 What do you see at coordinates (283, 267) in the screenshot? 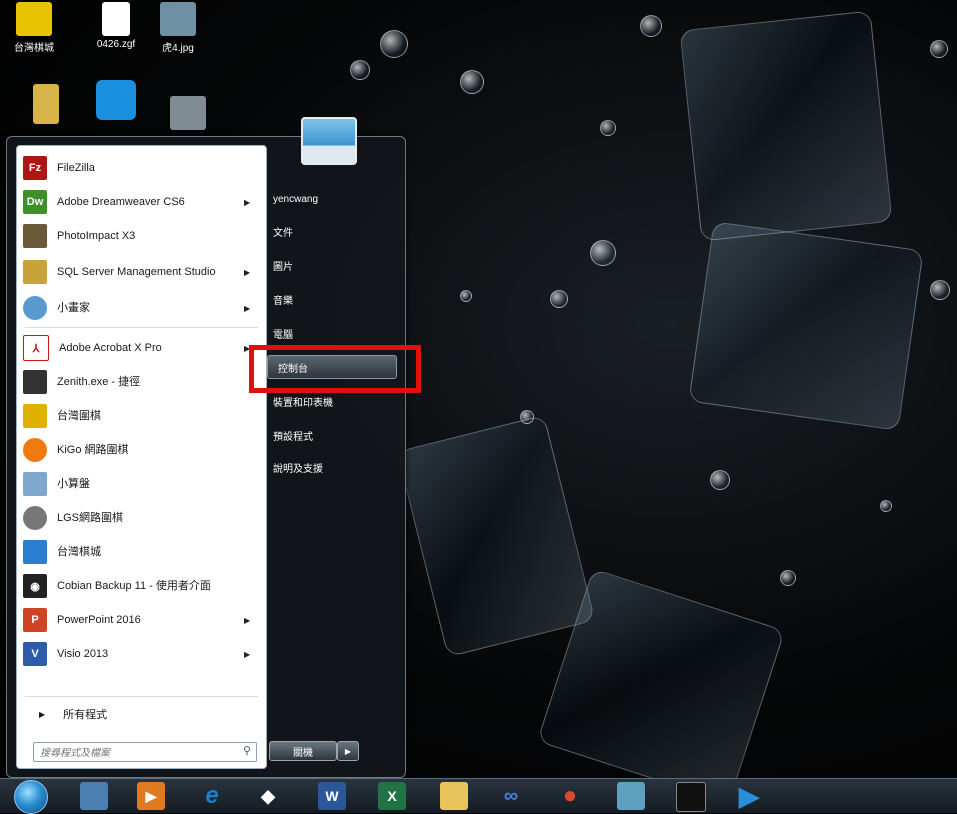
I see `right-item-label: 圖片` at bounding box center [283, 267].